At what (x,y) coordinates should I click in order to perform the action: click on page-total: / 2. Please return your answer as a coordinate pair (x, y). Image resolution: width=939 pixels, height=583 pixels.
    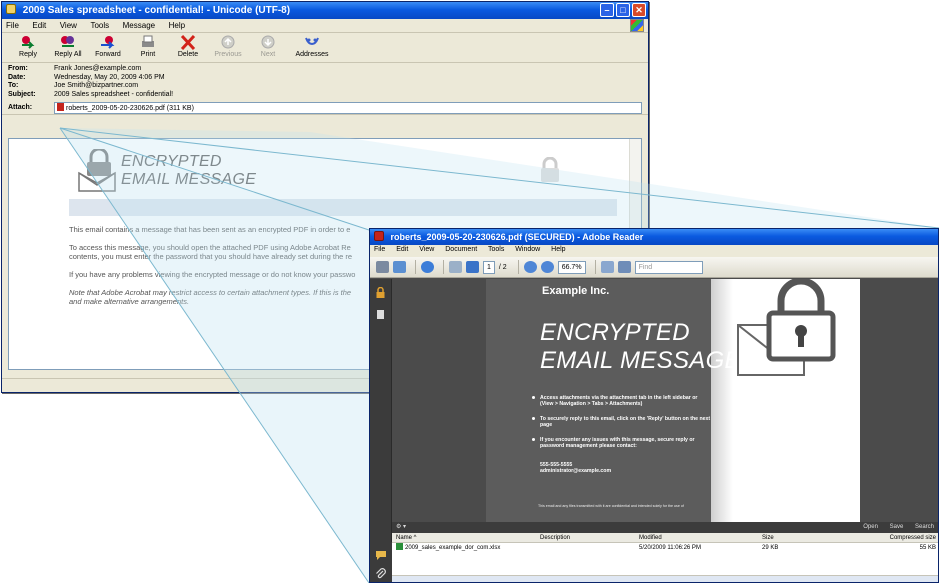
    Looking at the image, I should click on (502, 267).